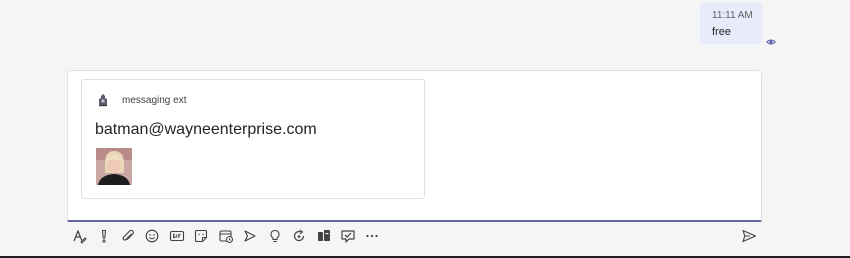 The height and width of the screenshot is (258, 850). What do you see at coordinates (226, 236) in the screenshot?
I see `schedule-meeting-icon` at bounding box center [226, 236].